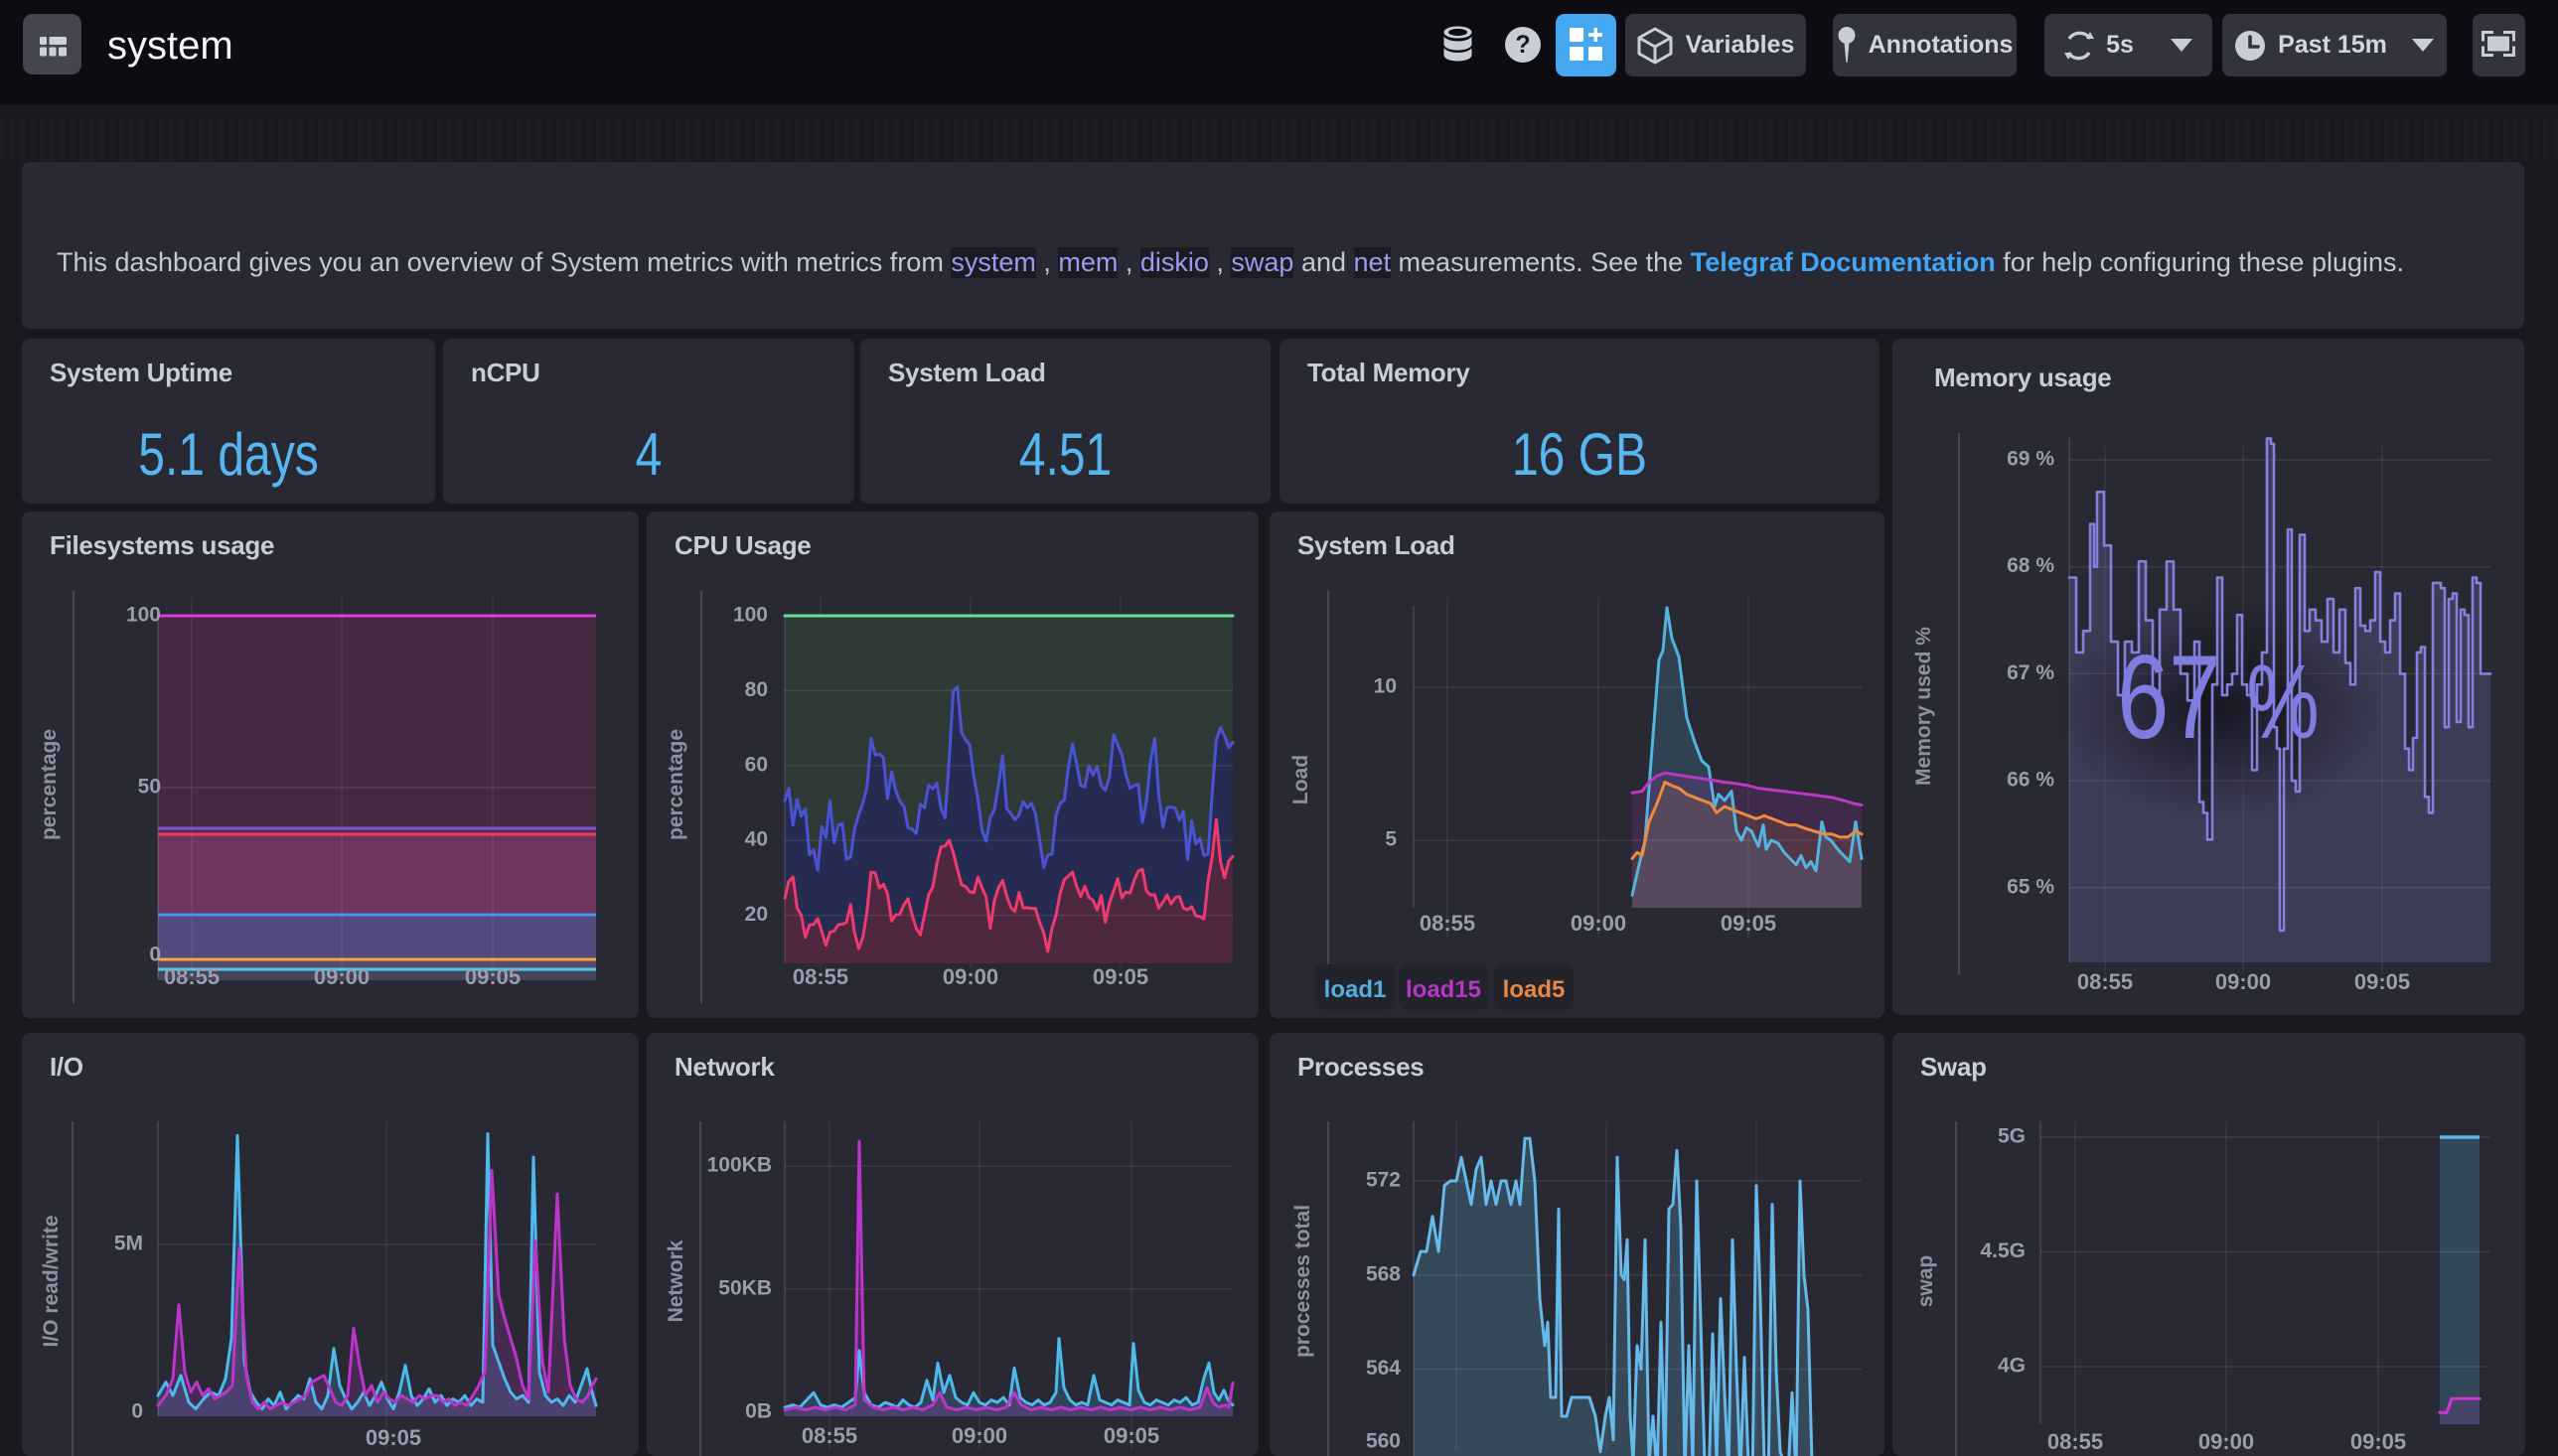  What do you see at coordinates (1383, 1180) in the screenshot?
I see `svg-text: 572` at bounding box center [1383, 1180].